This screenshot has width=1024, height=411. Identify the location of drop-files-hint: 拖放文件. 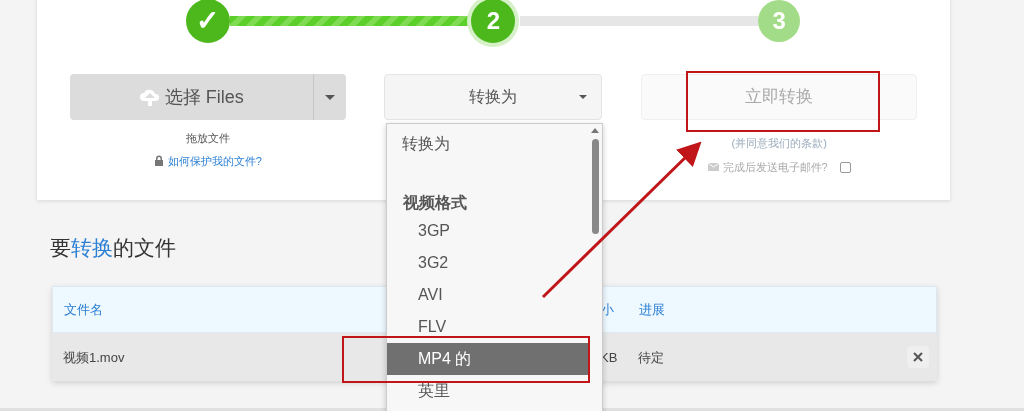
(207, 138).